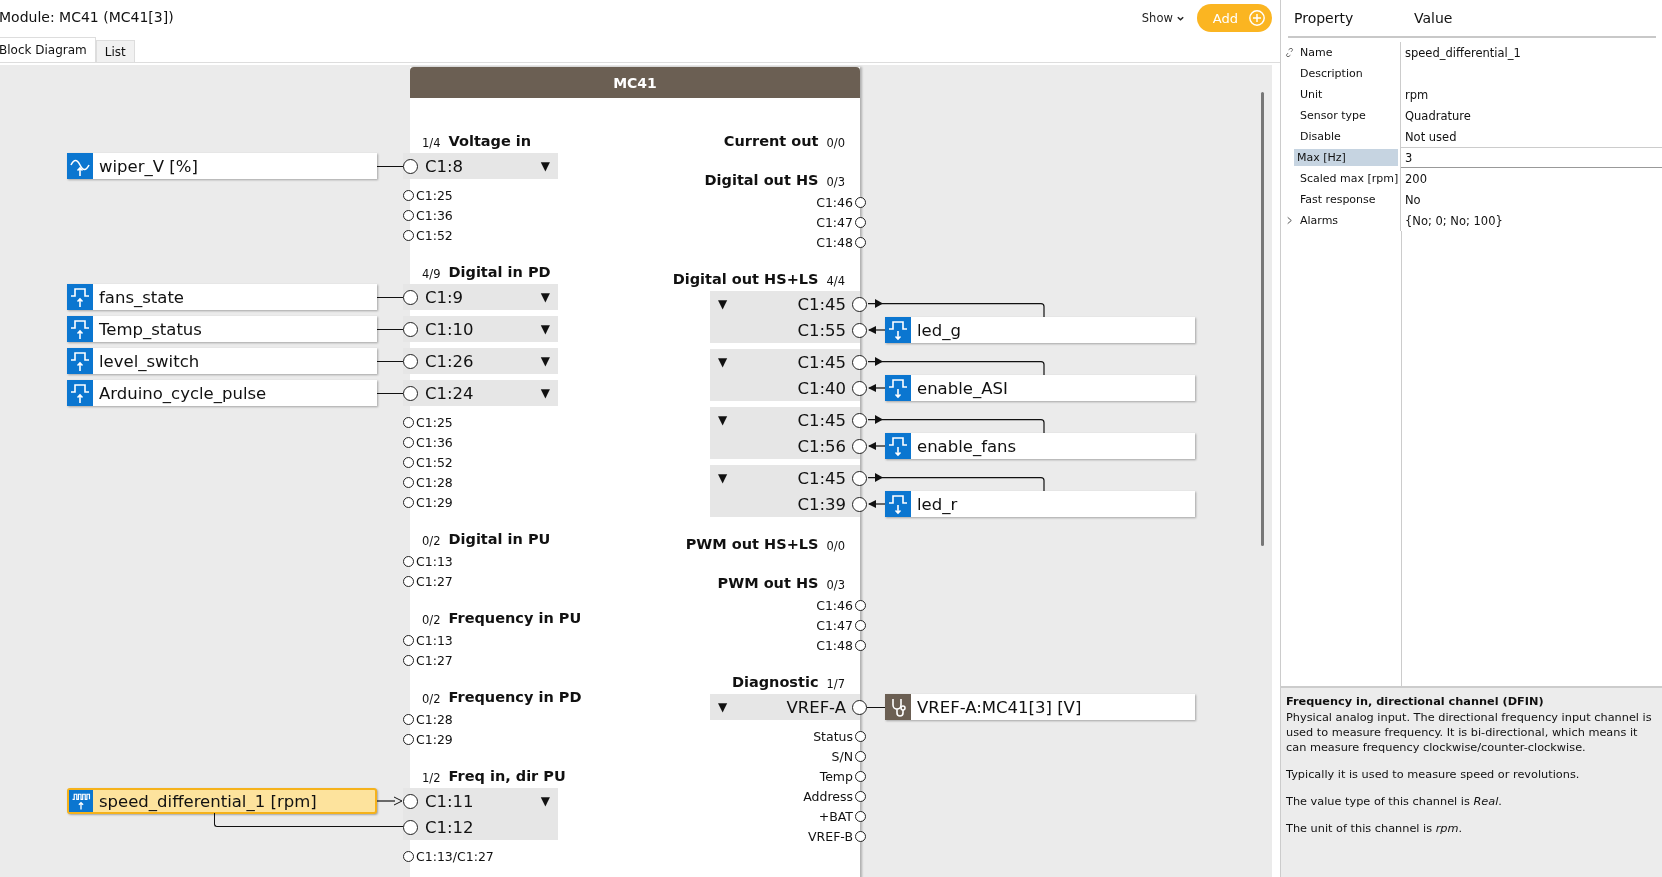 Image resolution: width=1662 pixels, height=877 pixels. I want to click on property-value: No, so click(1413, 199).